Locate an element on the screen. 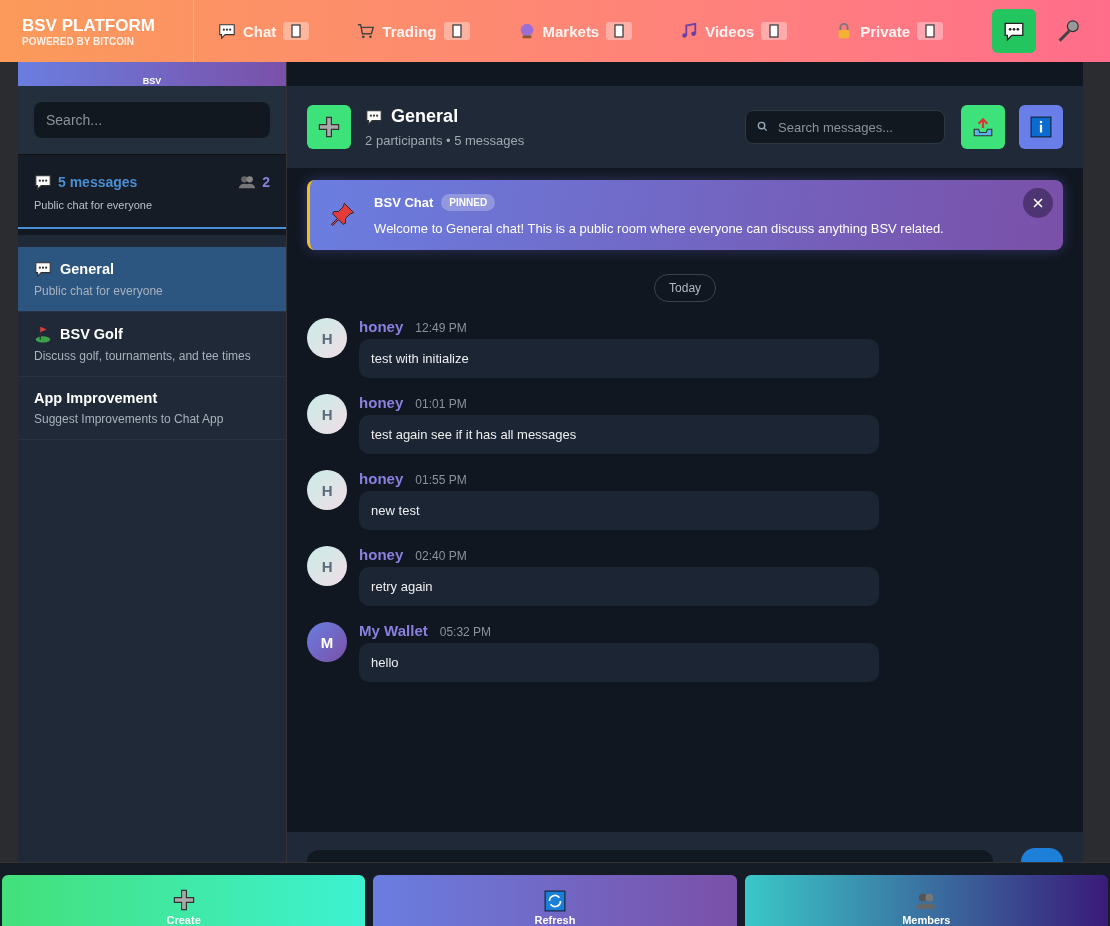 The height and width of the screenshot is (926, 1110). avatar: M is located at coordinates (327, 642).